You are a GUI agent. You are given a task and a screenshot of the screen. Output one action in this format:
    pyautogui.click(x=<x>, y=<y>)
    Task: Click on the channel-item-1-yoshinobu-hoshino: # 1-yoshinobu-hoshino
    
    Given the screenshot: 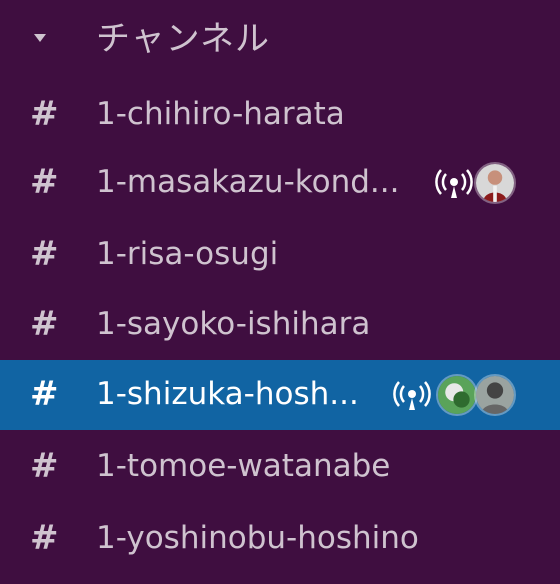 What is the action you would take?
    pyautogui.click(x=280, y=539)
    